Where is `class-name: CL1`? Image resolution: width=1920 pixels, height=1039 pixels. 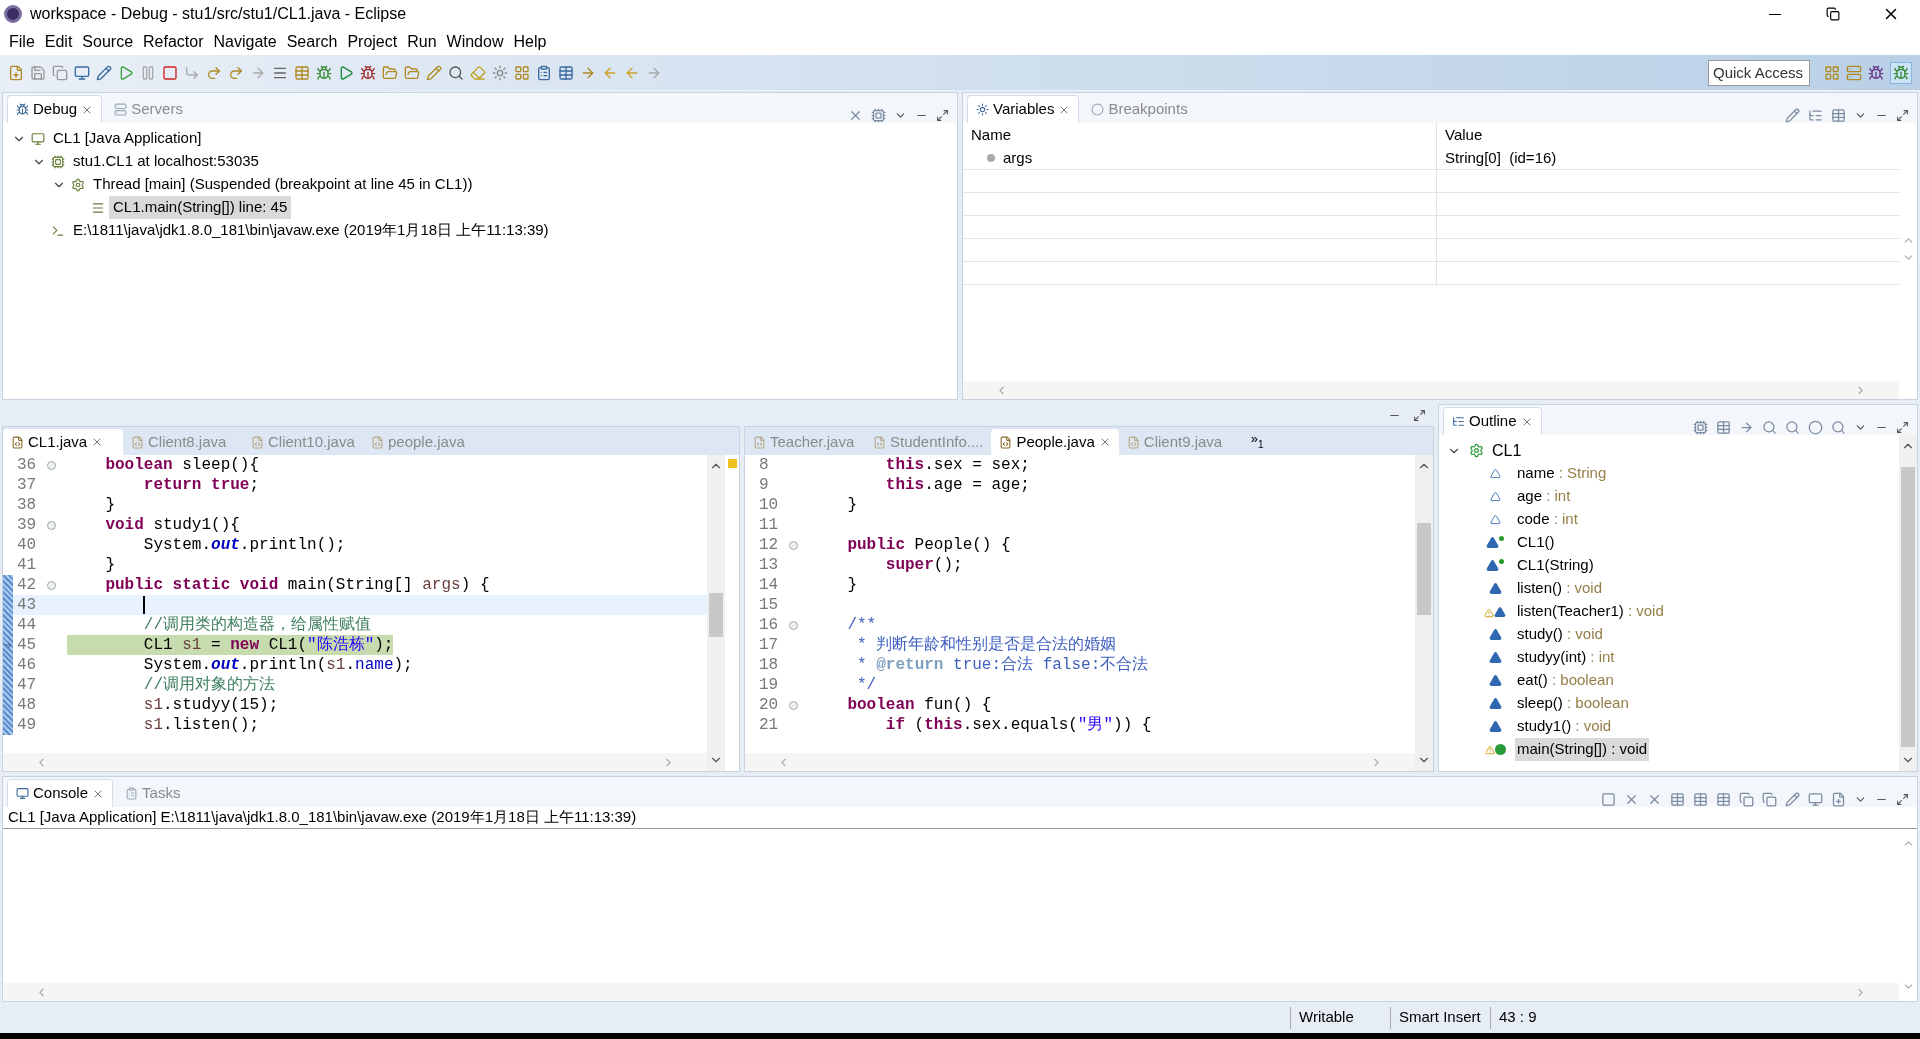 class-name: CL1 is located at coordinates (1507, 450).